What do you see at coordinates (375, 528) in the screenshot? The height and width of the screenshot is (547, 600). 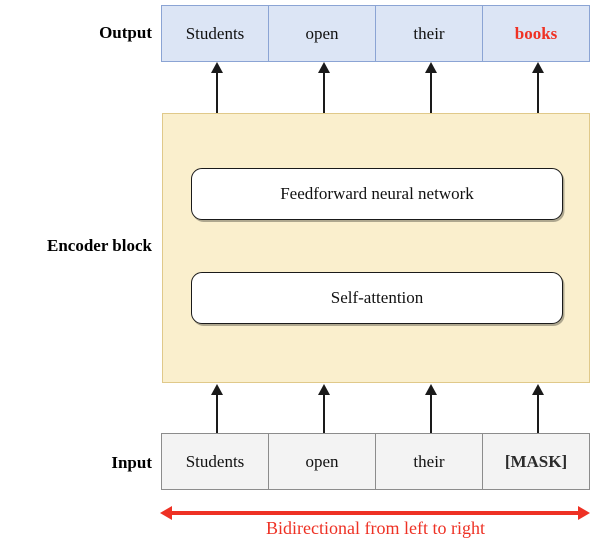 I see `bidirectional-caption: Bidirectional from left to right` at bounding box center [375, 528].